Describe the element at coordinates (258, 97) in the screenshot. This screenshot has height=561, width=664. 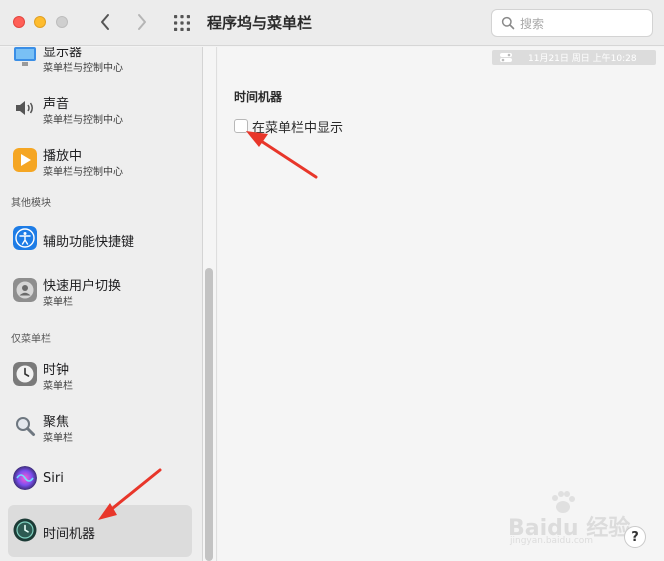
I see `section-title: 时间机器` at that location.